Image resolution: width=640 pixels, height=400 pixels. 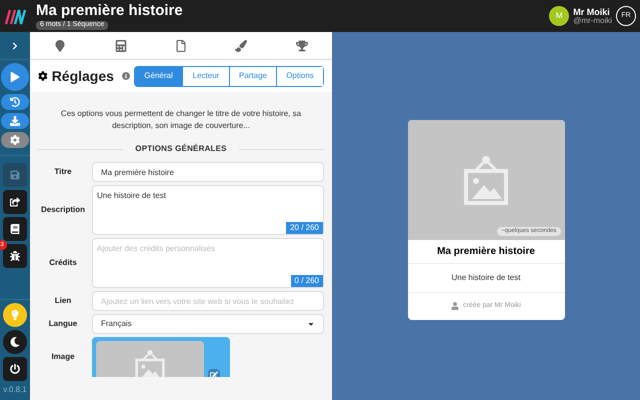 I want to click on field-label: Description, so click(x=63, y=210).